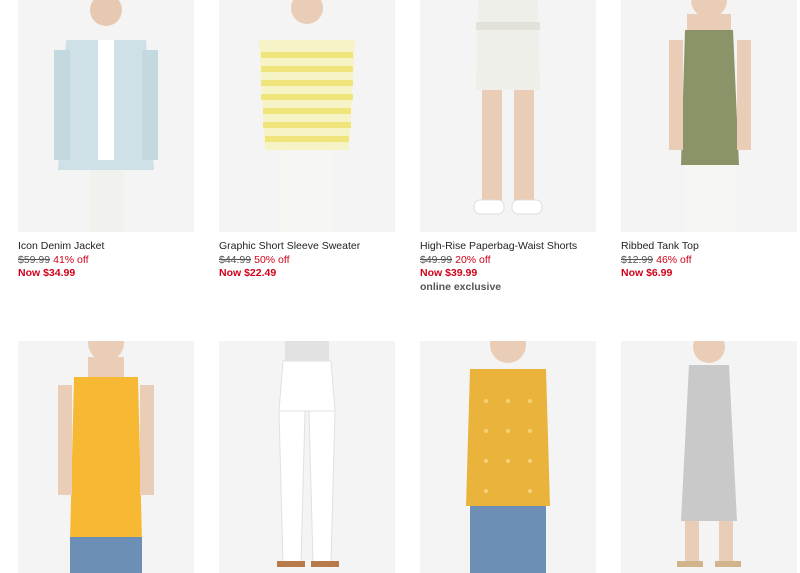  What do you see at coordinates (272, 260) in the screenshot?
I see `discount-label: 50% off` at bounding box center [272, 260].